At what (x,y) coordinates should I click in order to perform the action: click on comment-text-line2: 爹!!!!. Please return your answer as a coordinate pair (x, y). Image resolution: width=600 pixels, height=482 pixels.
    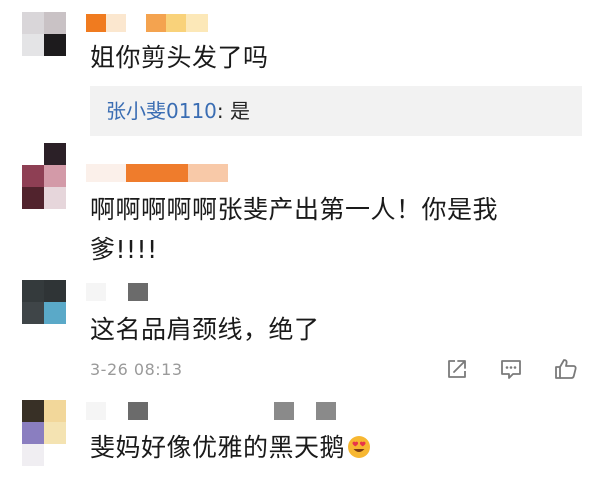
    Looking at the image, I should click on (124, 249).